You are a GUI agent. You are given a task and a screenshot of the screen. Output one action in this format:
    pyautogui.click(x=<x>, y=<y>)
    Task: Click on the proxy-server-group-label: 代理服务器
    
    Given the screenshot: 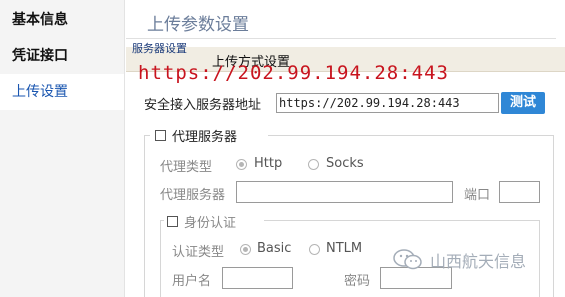 What is the action you would take?
    pyautogui.click(x=205, y=137)
    